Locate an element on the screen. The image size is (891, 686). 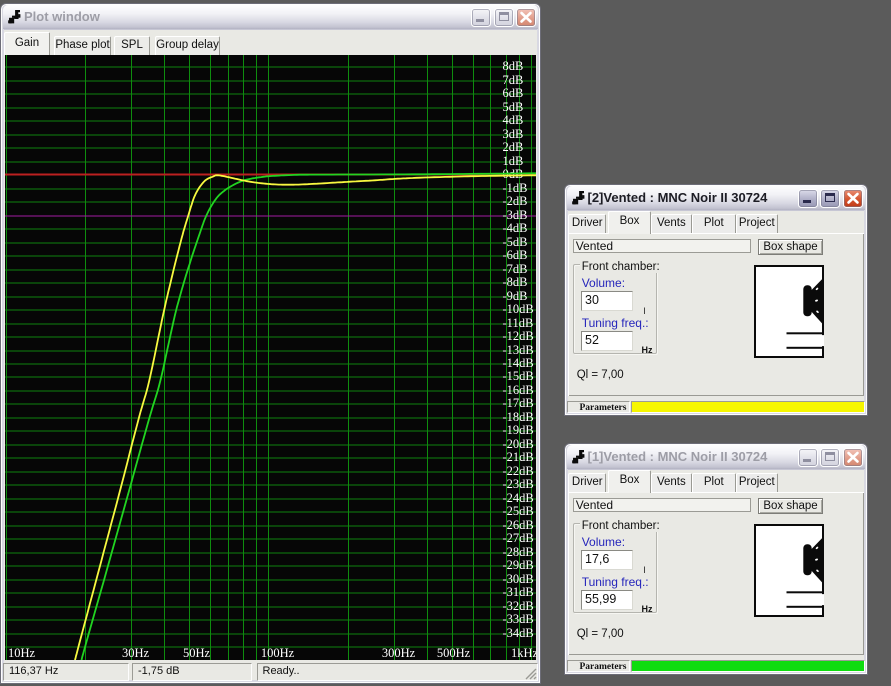
svg-text: 4dB is located at coordinates (513, 120).